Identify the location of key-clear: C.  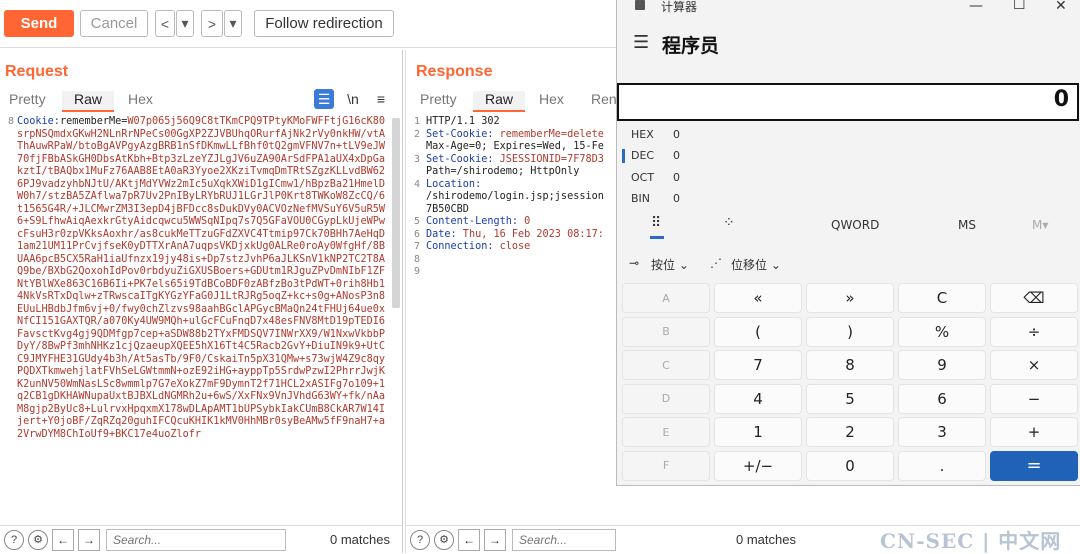
(942, 298).